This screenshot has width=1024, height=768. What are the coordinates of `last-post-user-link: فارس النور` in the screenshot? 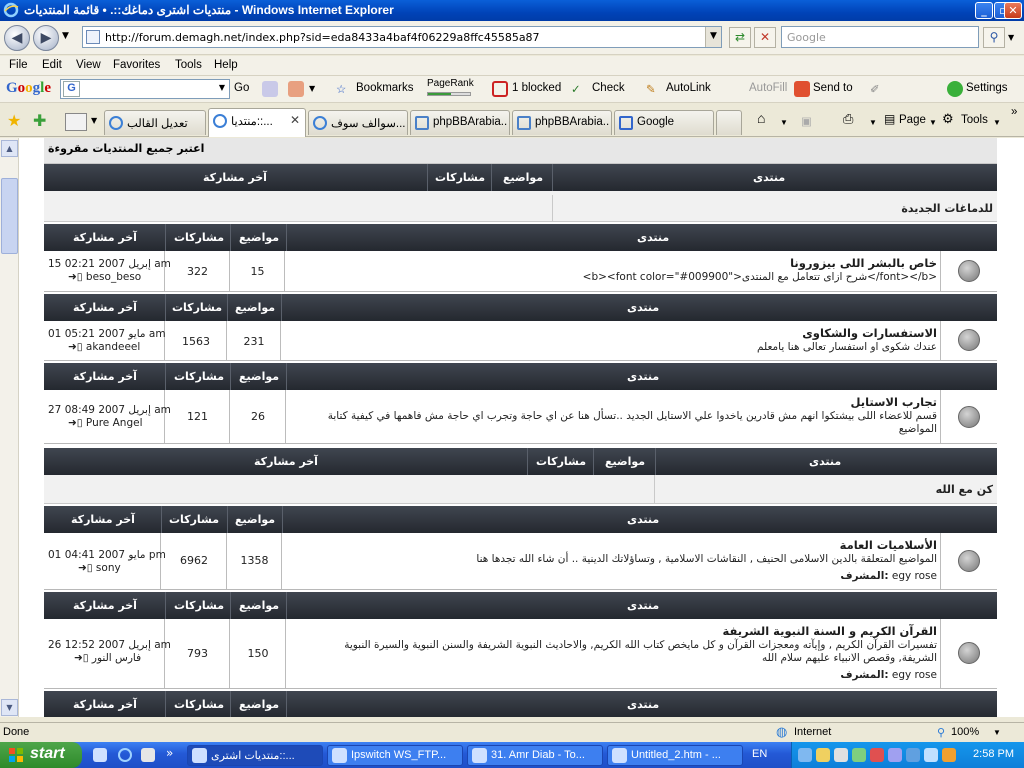 It's located at (116, 658).